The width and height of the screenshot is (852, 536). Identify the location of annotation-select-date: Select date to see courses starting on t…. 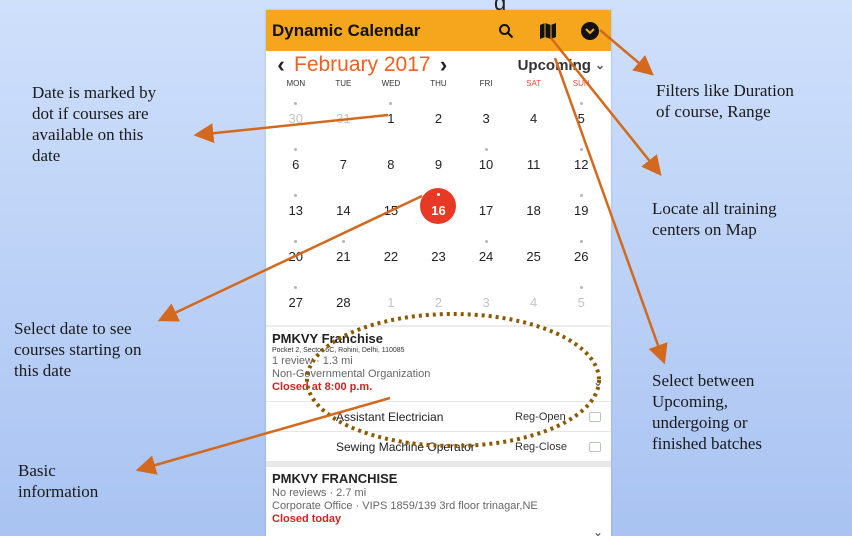
(78, 349).